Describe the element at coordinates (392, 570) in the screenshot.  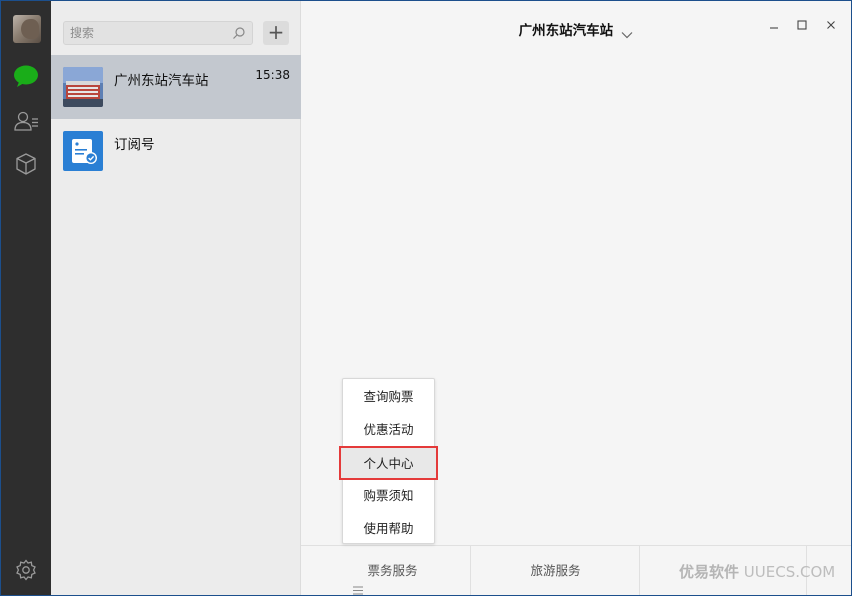
I see `menu-tab-label: 票务服务` at that location.